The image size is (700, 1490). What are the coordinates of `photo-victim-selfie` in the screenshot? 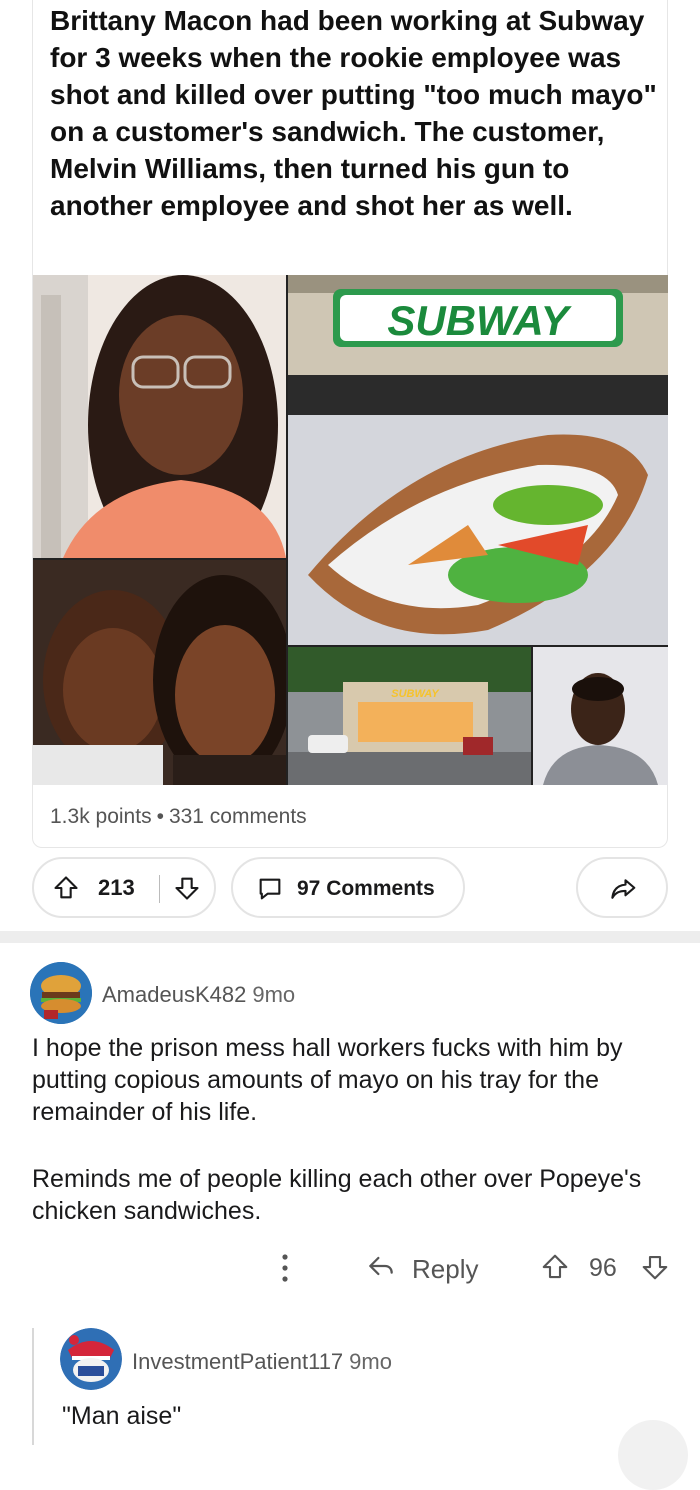 It's located at (159, 672).